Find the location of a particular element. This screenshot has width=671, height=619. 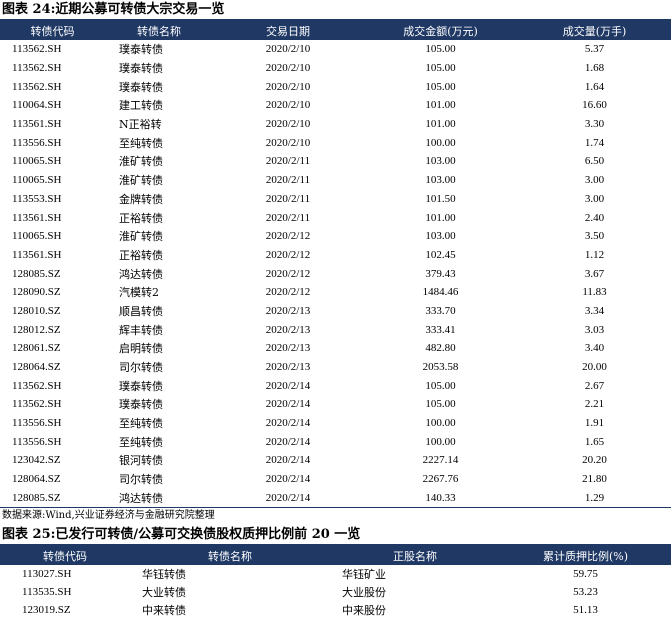

col-header-amount: 成交金额(万元) is located at coordinates (440, 30).